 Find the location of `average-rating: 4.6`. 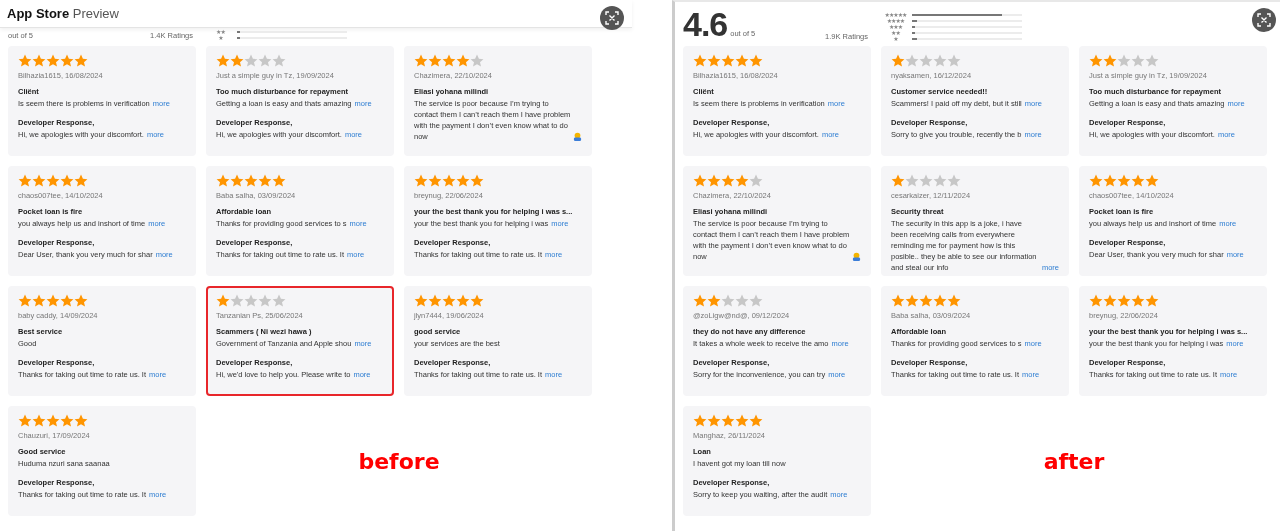

average-rating: 4.6 is located at coordinates (705, 24).